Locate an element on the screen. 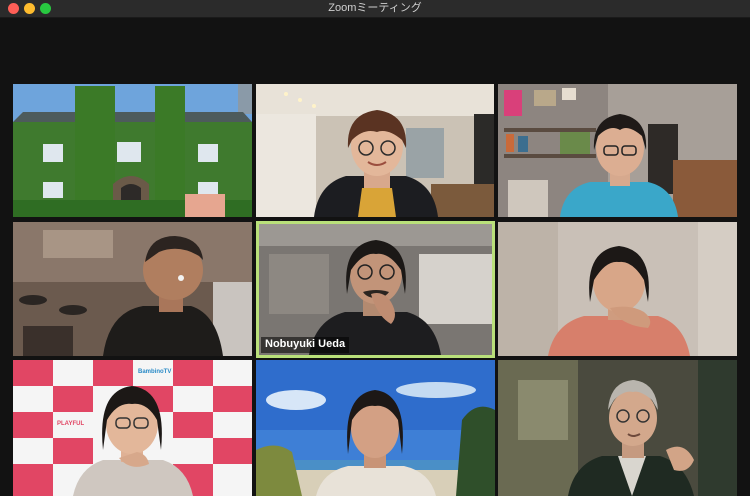  backdrop-logo-text: PLAYFUL is located at coordinates (71, 424).